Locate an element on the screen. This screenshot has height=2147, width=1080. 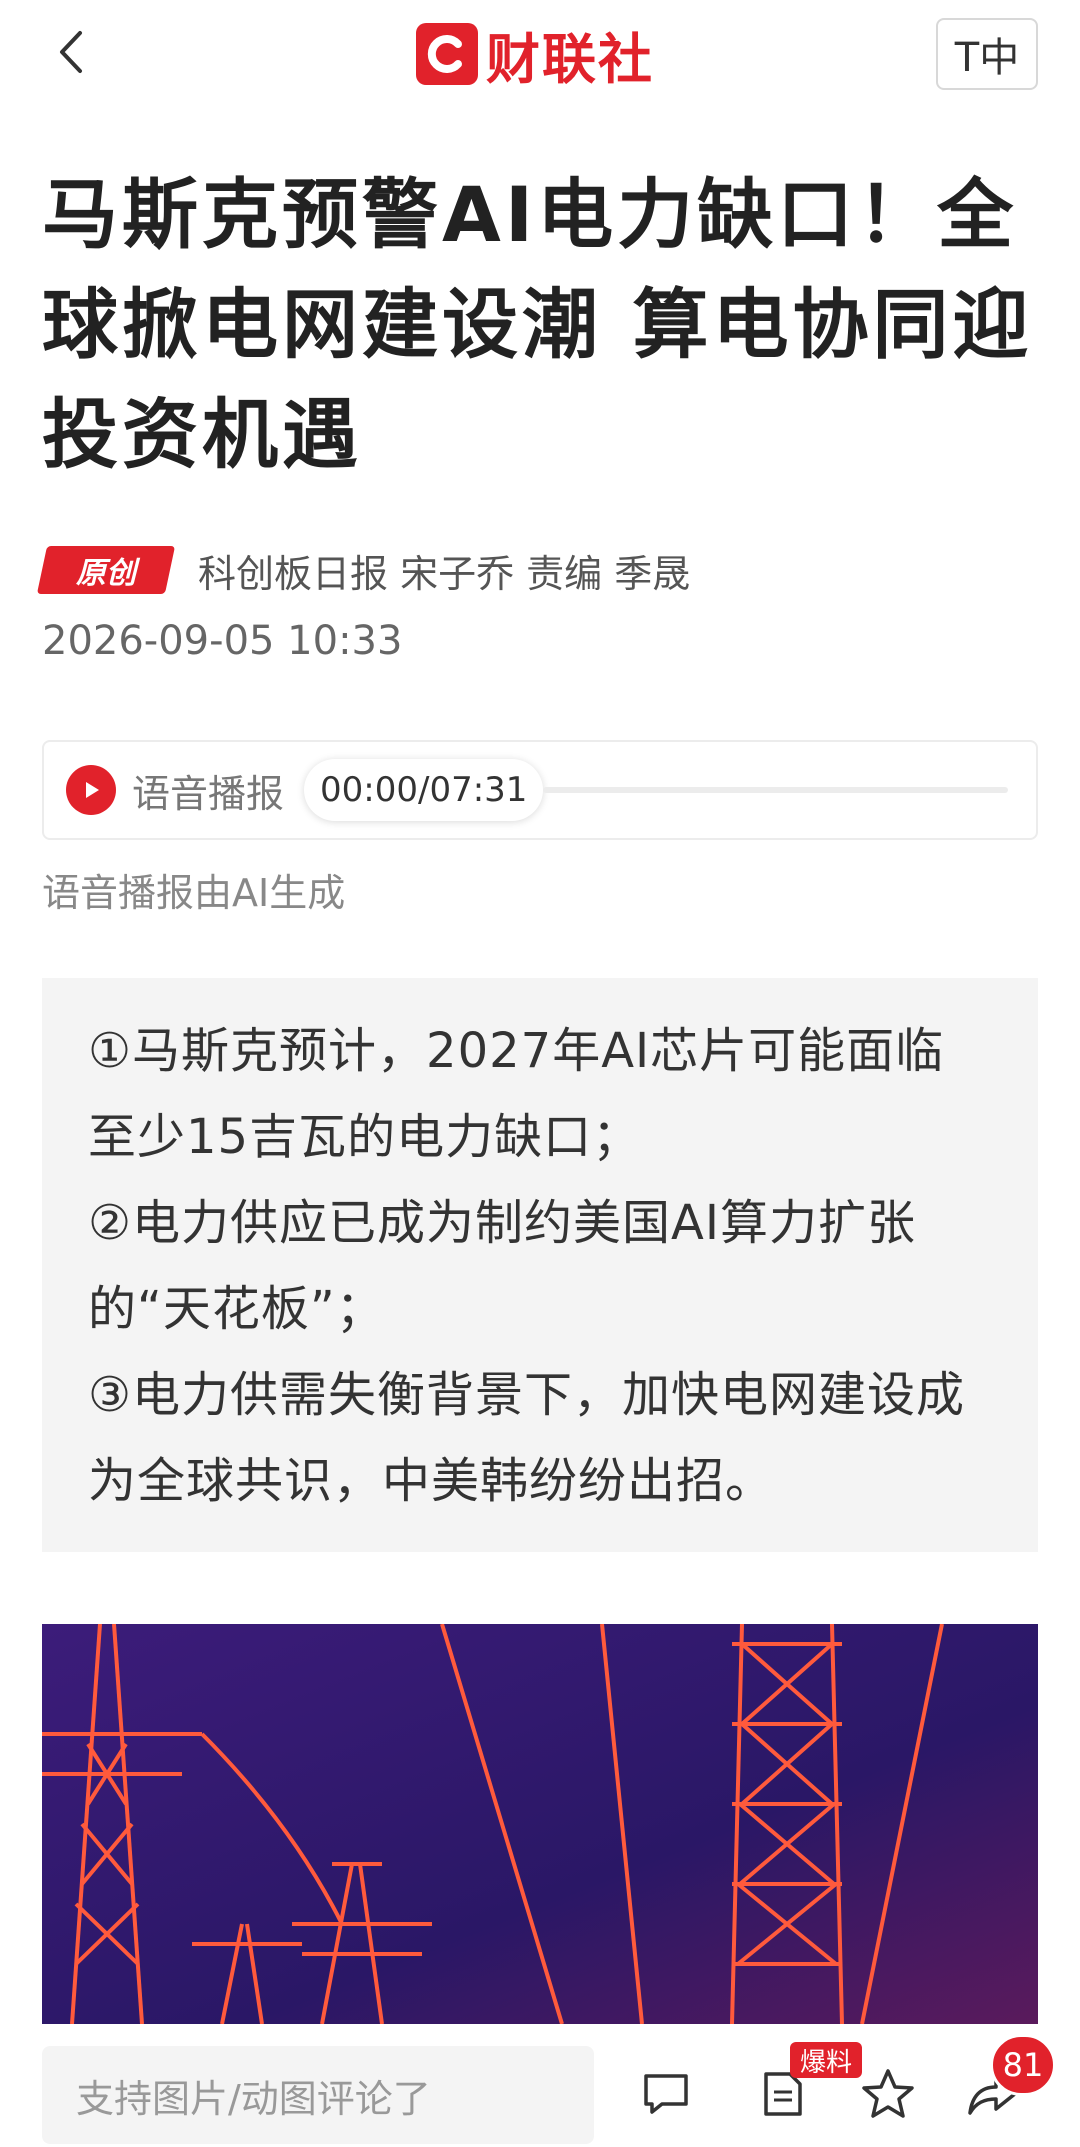
app-logo: 财联社 is located at coordinates (535, 56).